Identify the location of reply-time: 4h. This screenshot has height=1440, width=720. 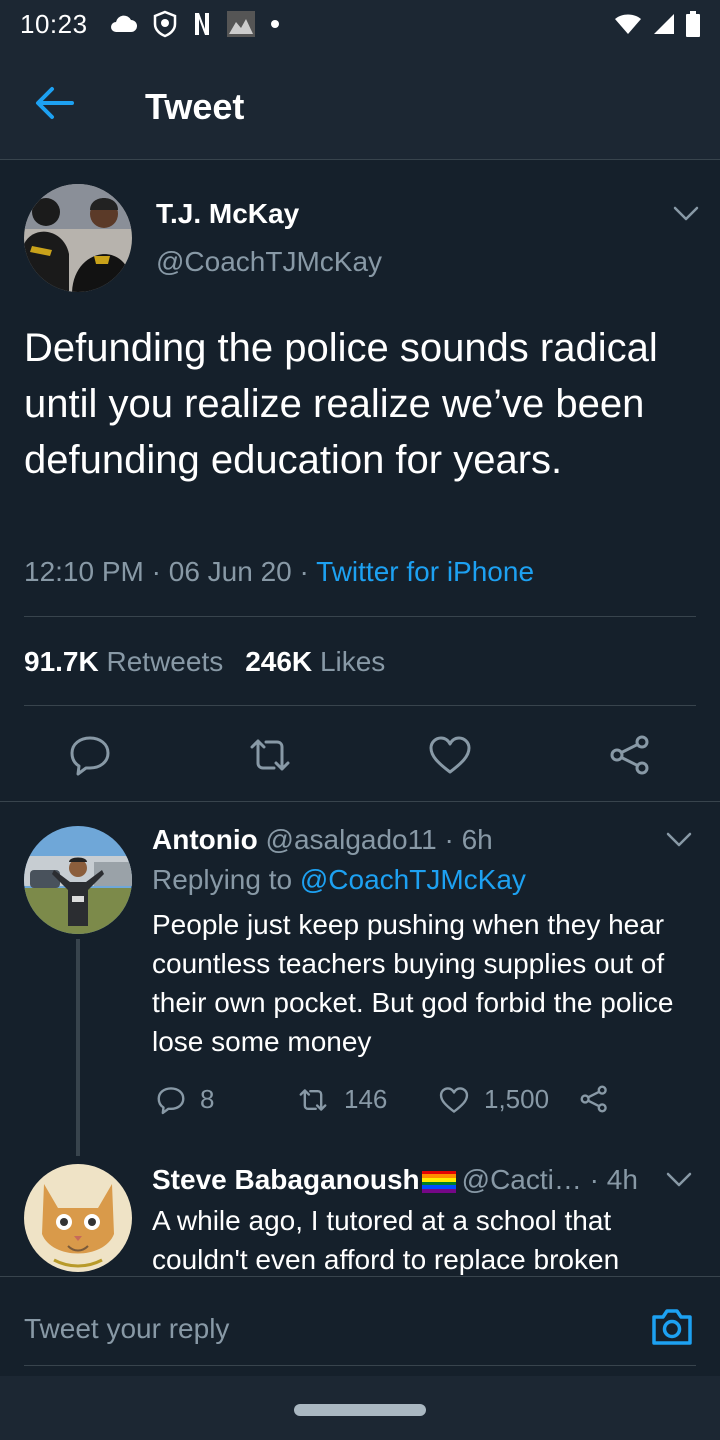
(622, 1179).